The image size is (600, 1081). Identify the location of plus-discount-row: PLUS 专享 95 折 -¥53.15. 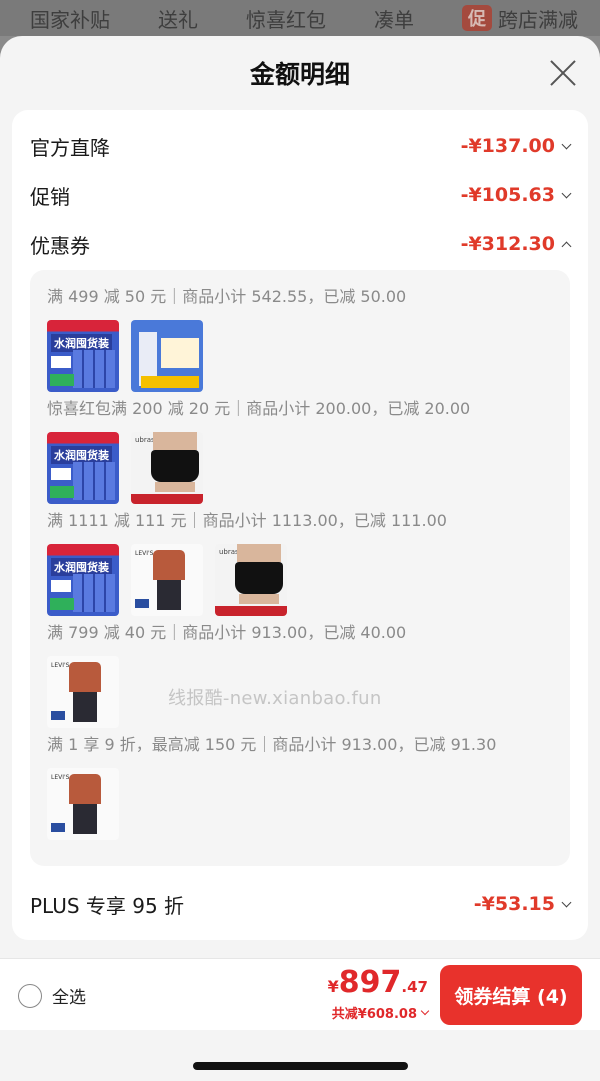
(301, 904).